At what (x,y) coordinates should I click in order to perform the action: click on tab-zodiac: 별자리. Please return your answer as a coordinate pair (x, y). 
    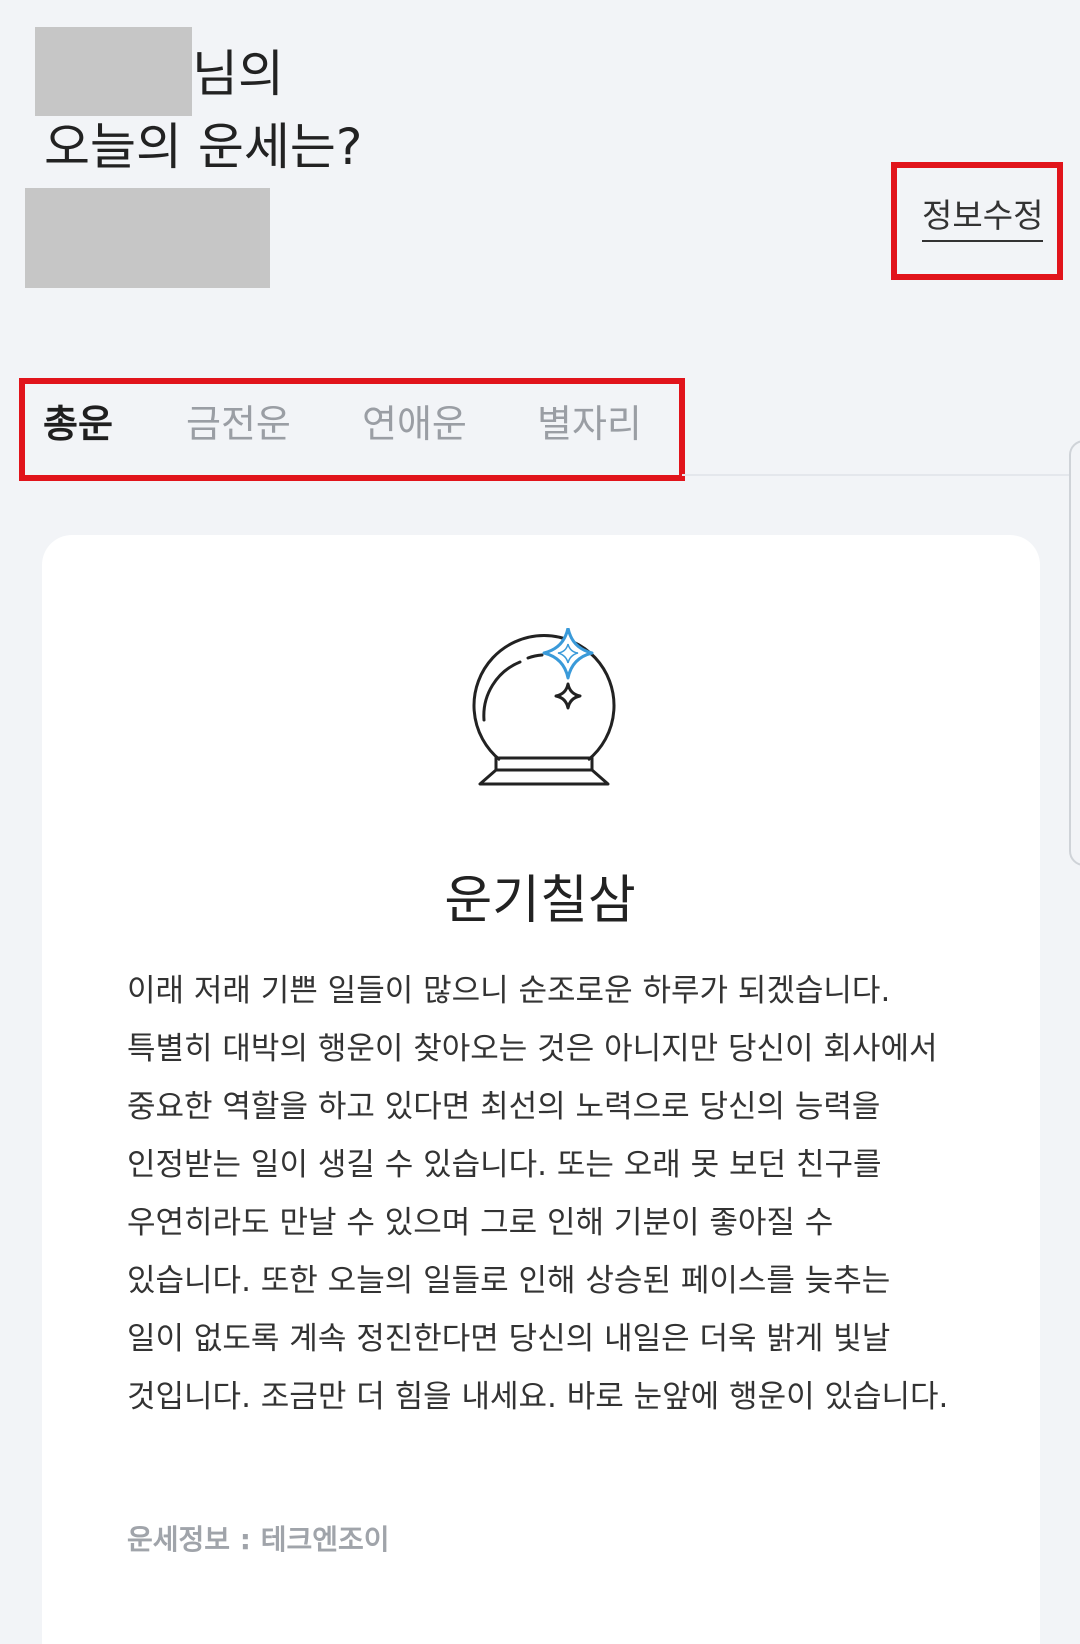
    Looking at the image, I should click on (589, 424).